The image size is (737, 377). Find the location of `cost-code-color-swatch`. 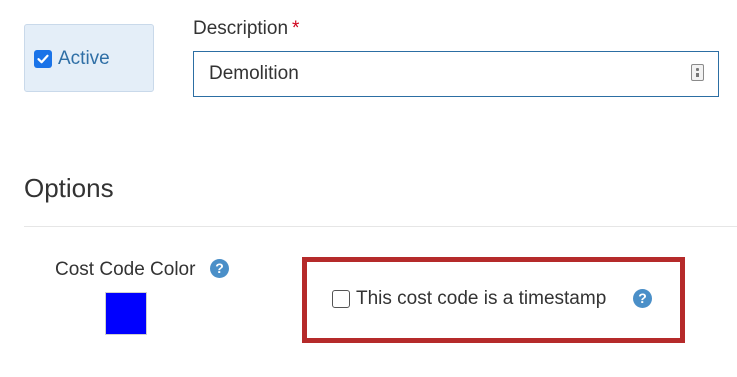

cost-code-color-swatch is located at coordinates (126, 313).